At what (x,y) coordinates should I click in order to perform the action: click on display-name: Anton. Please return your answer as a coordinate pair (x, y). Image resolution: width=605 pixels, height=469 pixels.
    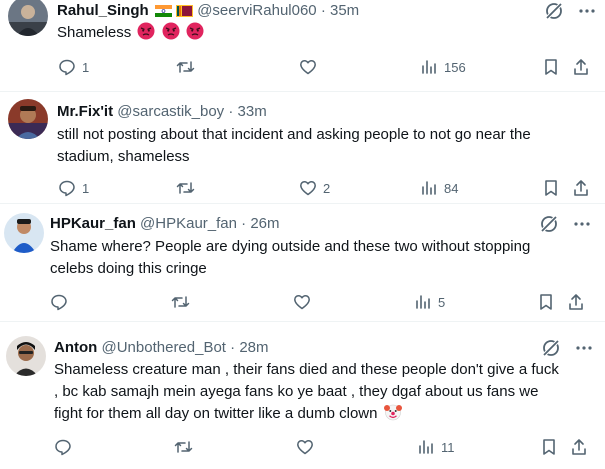
    Looking at the image, I should click on (75, 347).